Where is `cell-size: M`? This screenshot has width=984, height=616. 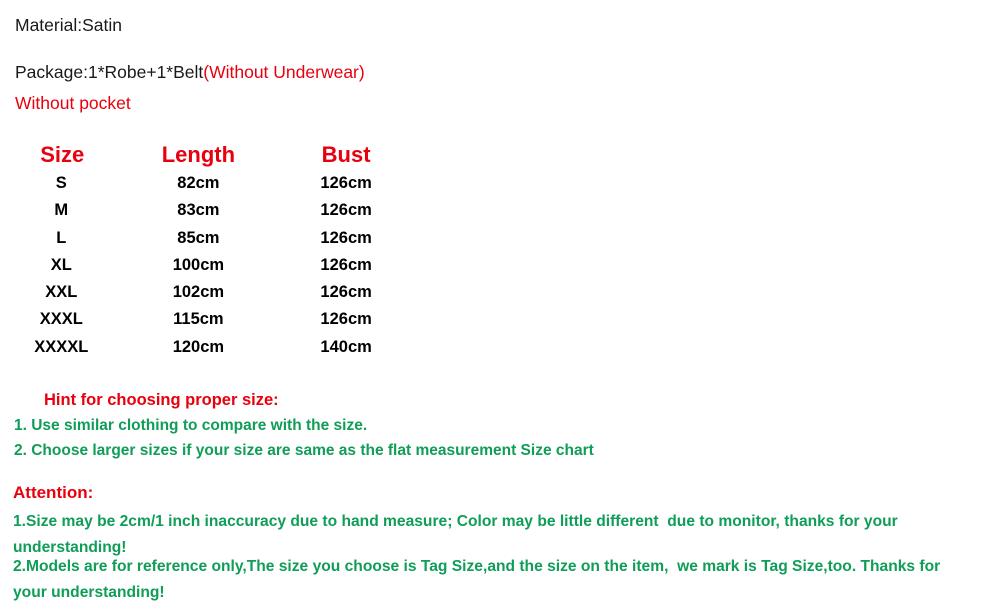 cell-size: M is located at coordinates (61, 210).